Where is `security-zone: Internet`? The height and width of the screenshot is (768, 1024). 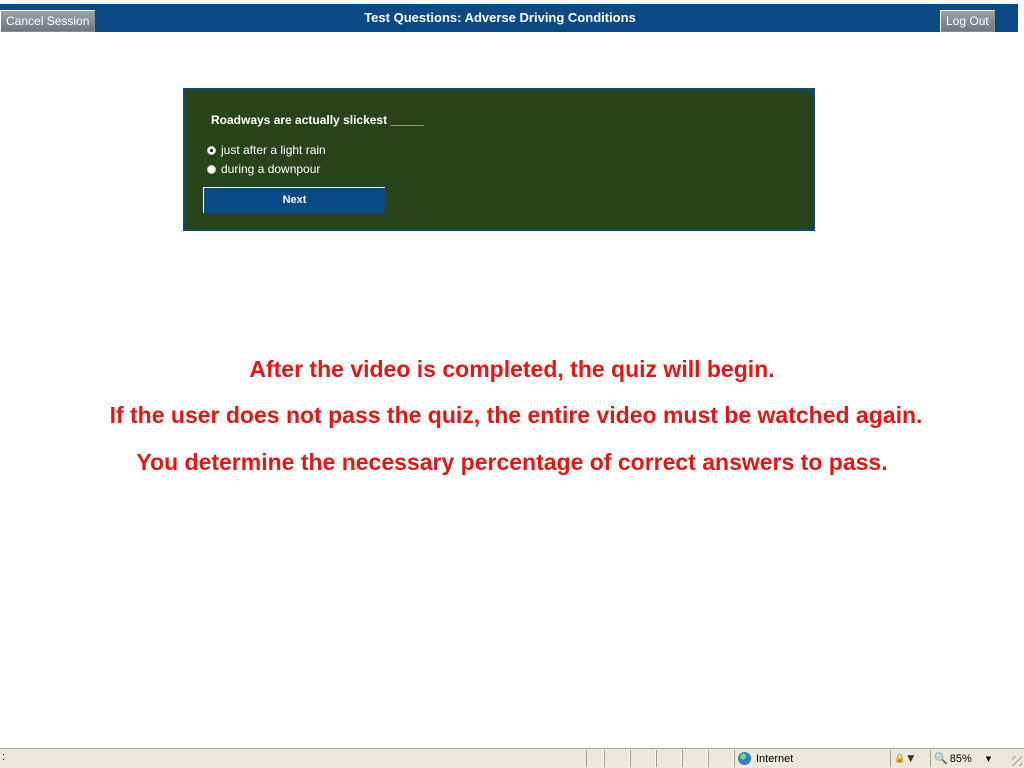
security-zone: Internet is located at coordinates (809, 758).